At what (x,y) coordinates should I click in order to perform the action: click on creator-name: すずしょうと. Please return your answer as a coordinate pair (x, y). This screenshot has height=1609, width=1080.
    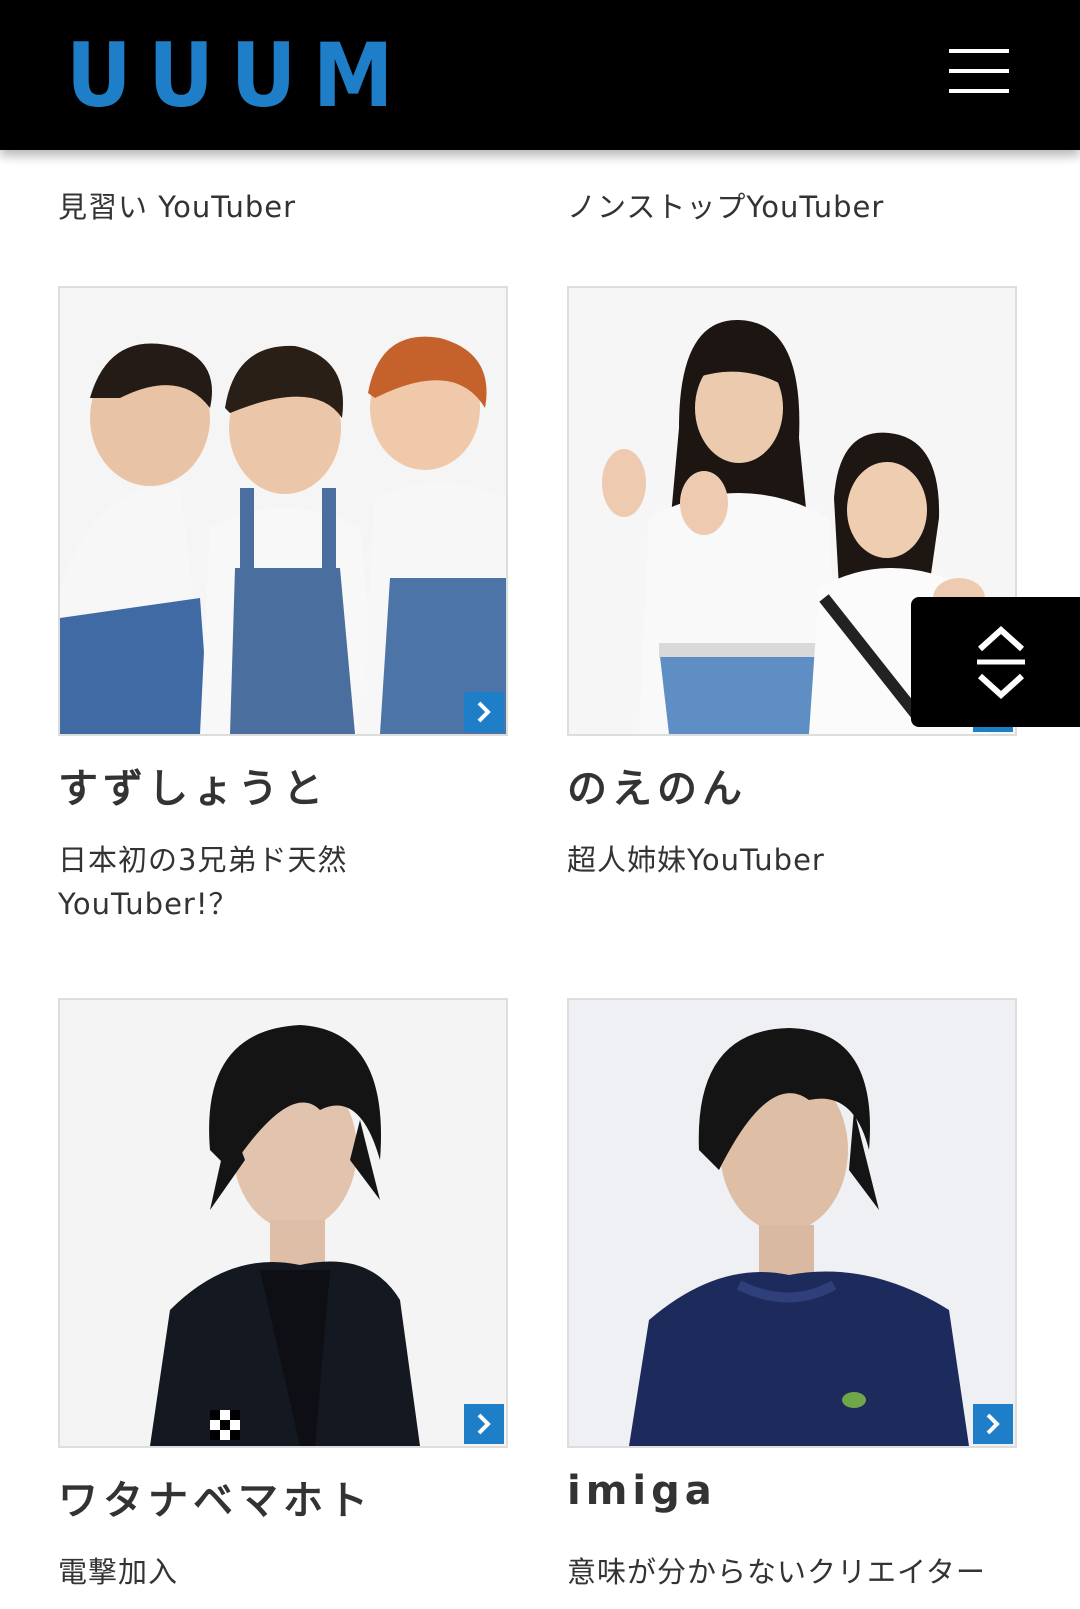
    Looking at the image, I should click on (193, 785).